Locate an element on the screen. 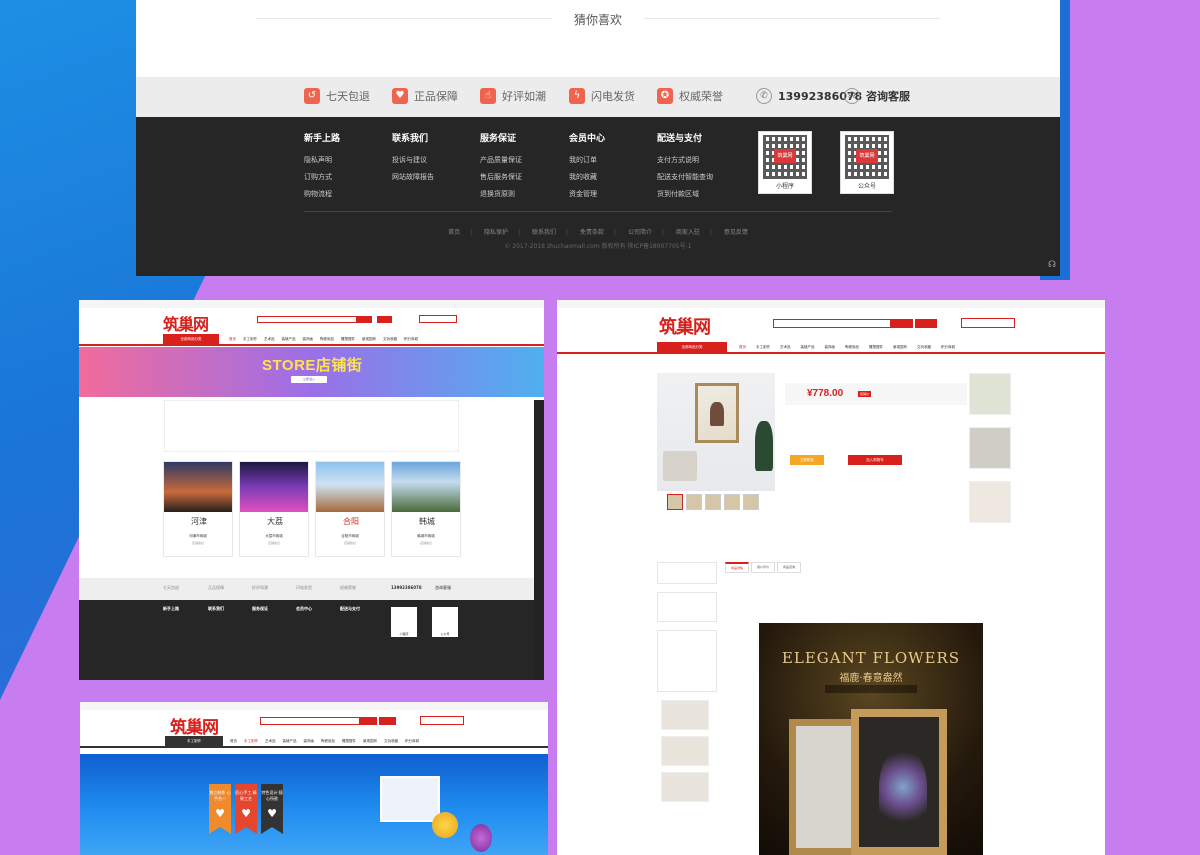  store-card: 大荔 大荔市商城 店铺信息 is located at coordinates (274, 509).